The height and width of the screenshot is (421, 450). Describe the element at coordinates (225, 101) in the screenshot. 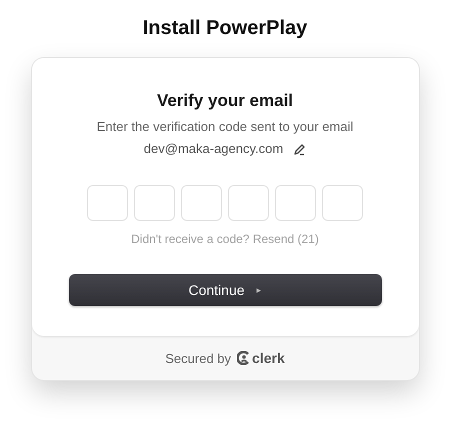

I see `card-title: Verify your email` at that location.